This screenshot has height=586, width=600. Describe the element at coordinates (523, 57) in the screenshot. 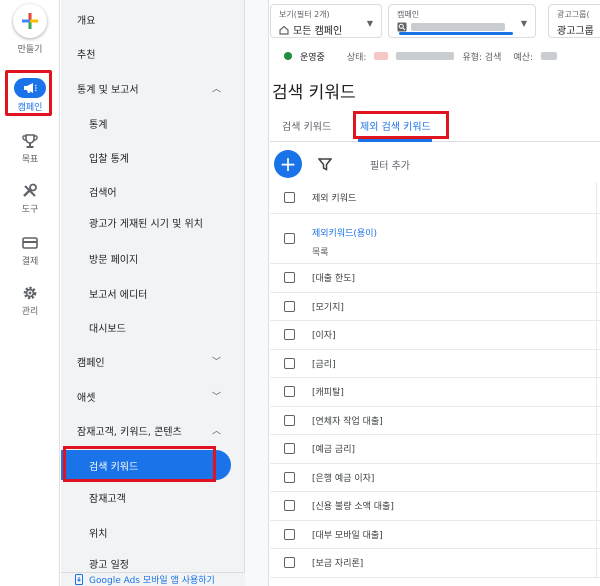

I see `budget-label: 예산:` at that location.